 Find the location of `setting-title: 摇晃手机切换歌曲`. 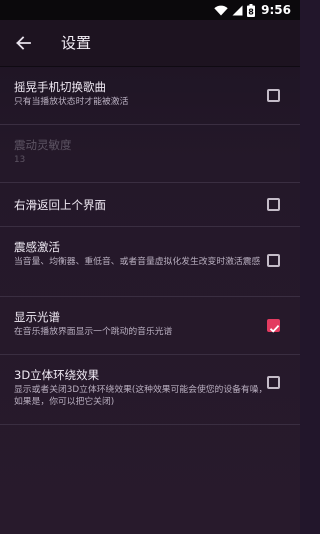

setting-title: 摇晃手机切换歌曲 is located at coordinates (60, 87).